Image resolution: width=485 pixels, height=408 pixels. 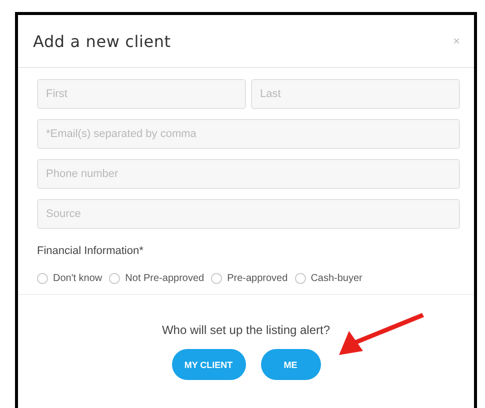 What do you see at coordinates (141, 94) in the screenshot?
I see `input-field: First` at bounding box center [141, 94].